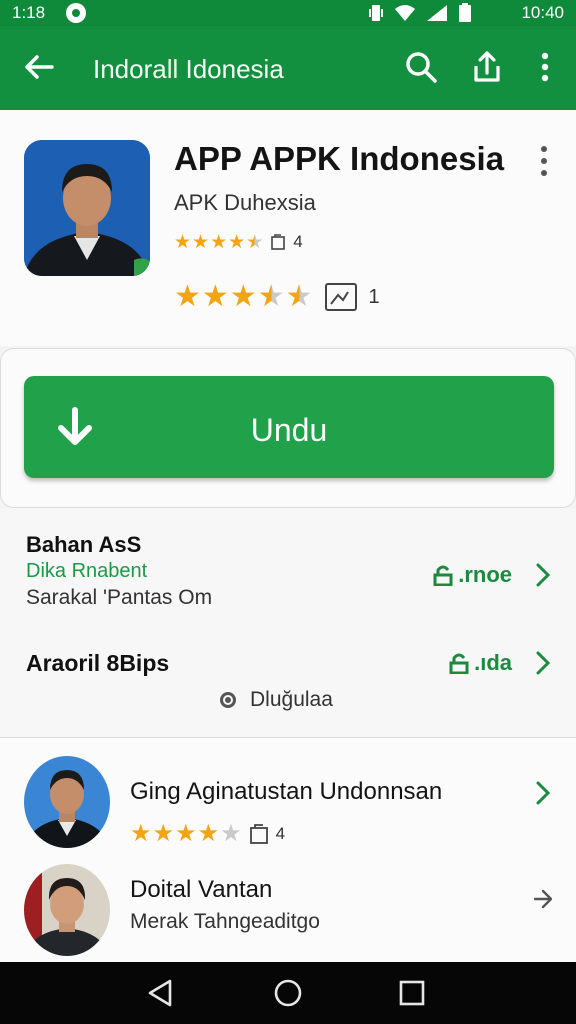  I want to click on radio-dot-icon, so click(228, 700).